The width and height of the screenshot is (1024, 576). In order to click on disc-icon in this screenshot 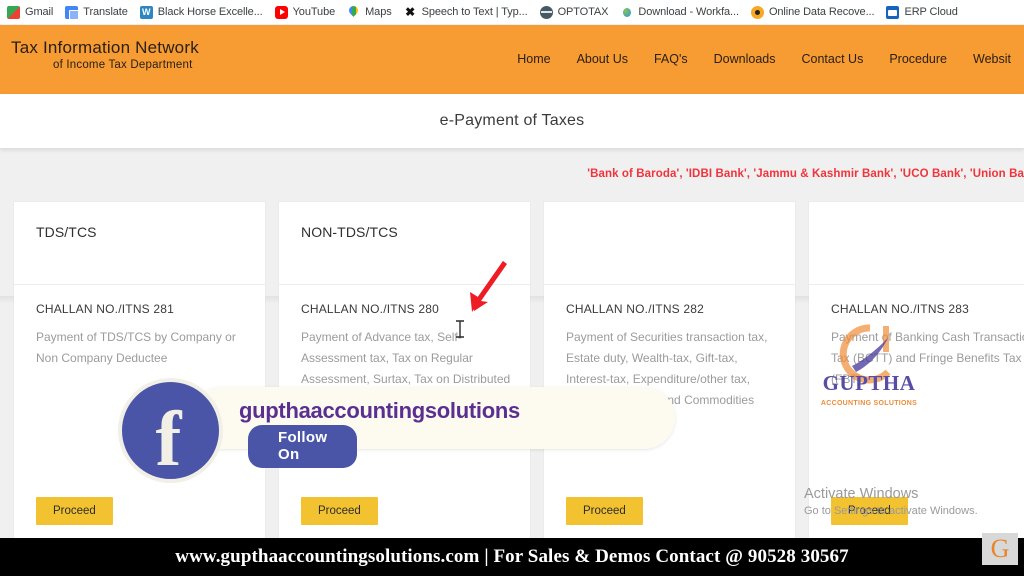, I will do `click(757, 12)`.